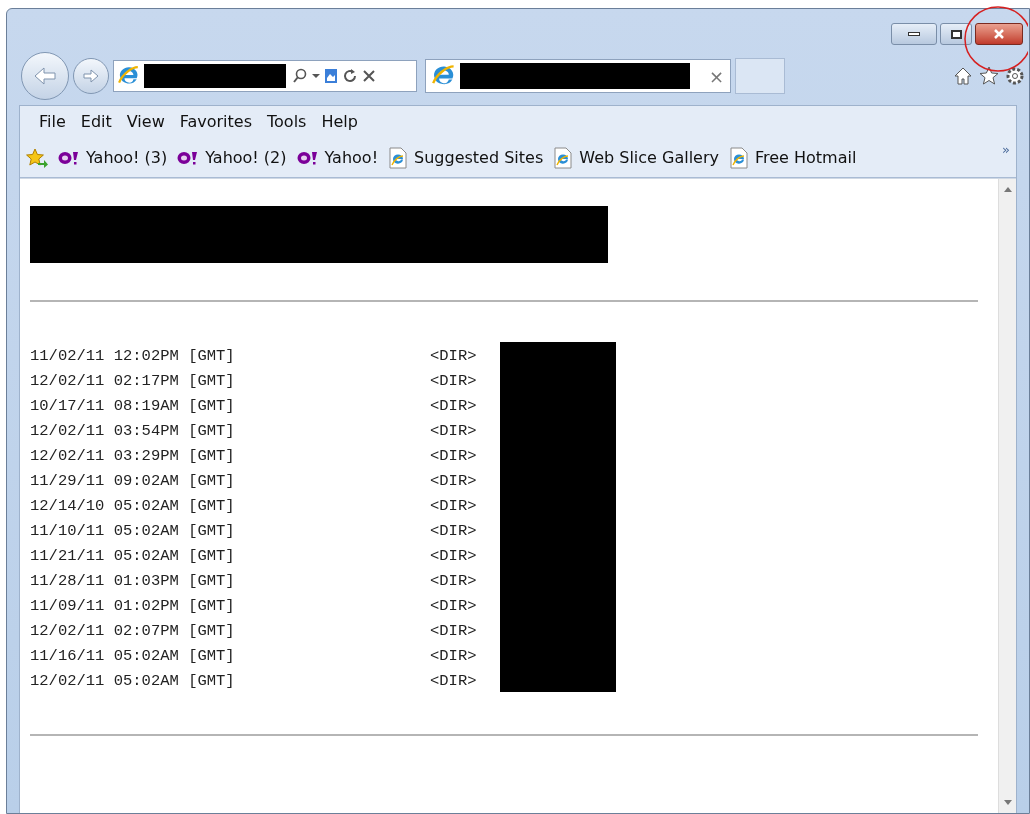  I want to click on modified-date: 12/02/11 02:07PM [GMT], so click(133, 631).